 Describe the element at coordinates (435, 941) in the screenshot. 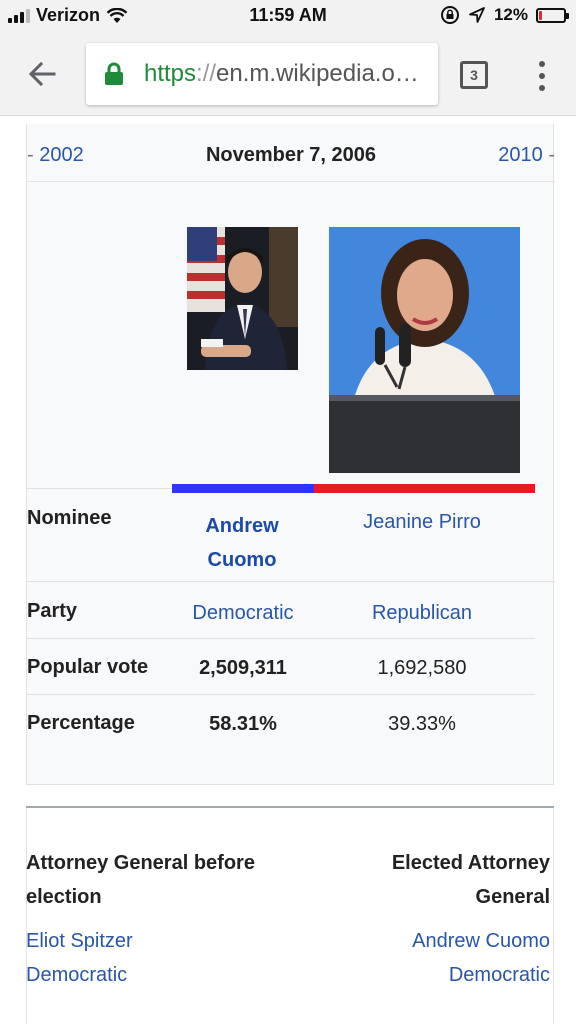

I see `successor-name-link: Andrew Cuomo` at that location.